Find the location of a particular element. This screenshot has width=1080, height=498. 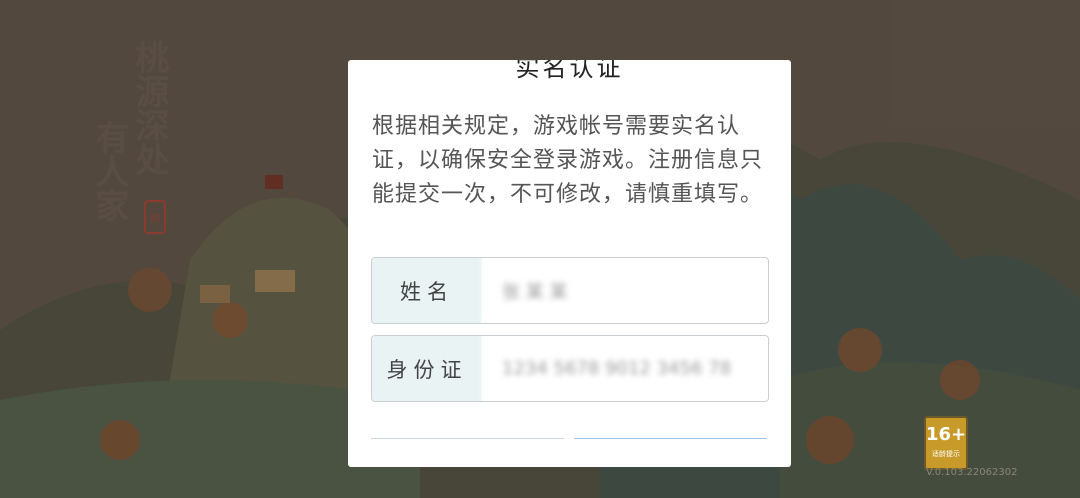

game-logo: 桃源深处 有人家 印 is located at coordinates (134, 145).